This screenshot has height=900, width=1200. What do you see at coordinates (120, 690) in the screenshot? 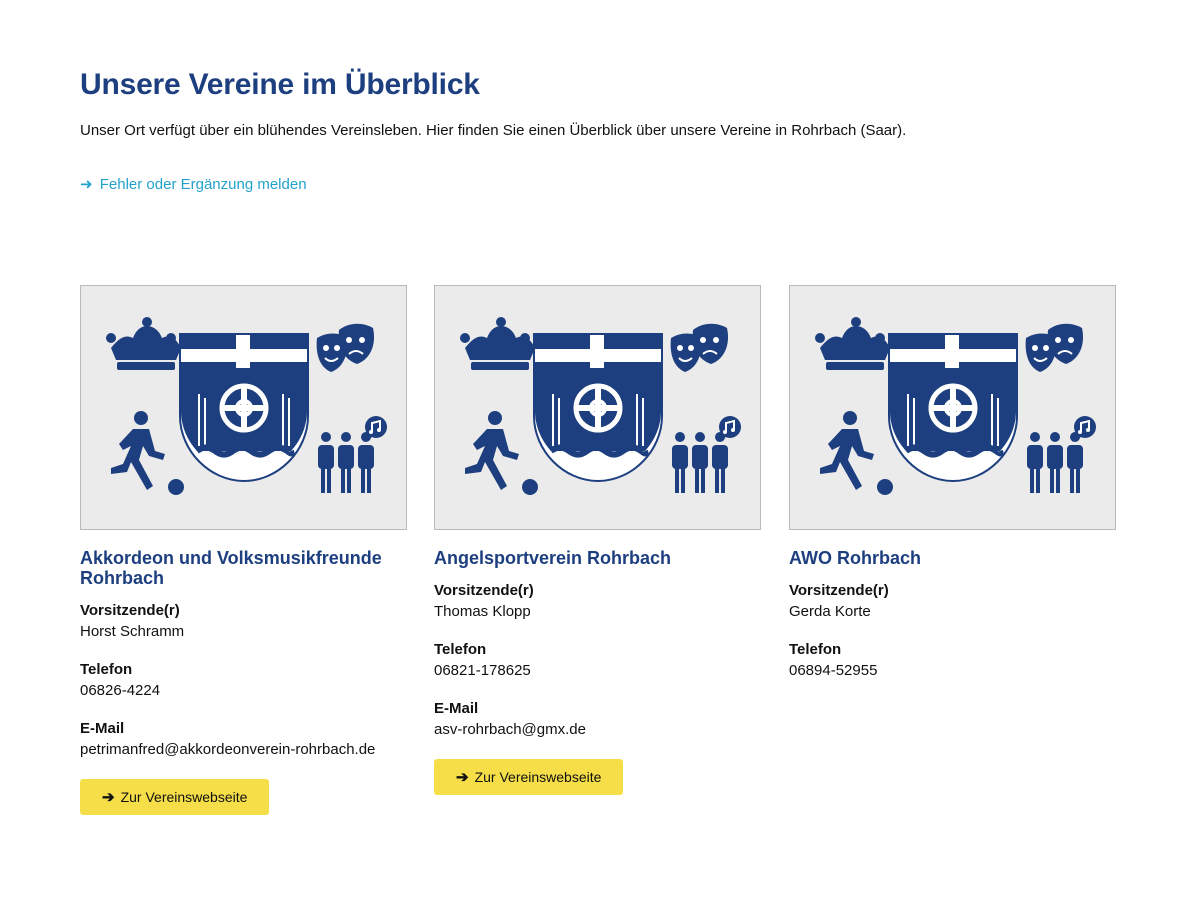
I see `phone-value: 06826-4224` at bounding box center [120, 690].